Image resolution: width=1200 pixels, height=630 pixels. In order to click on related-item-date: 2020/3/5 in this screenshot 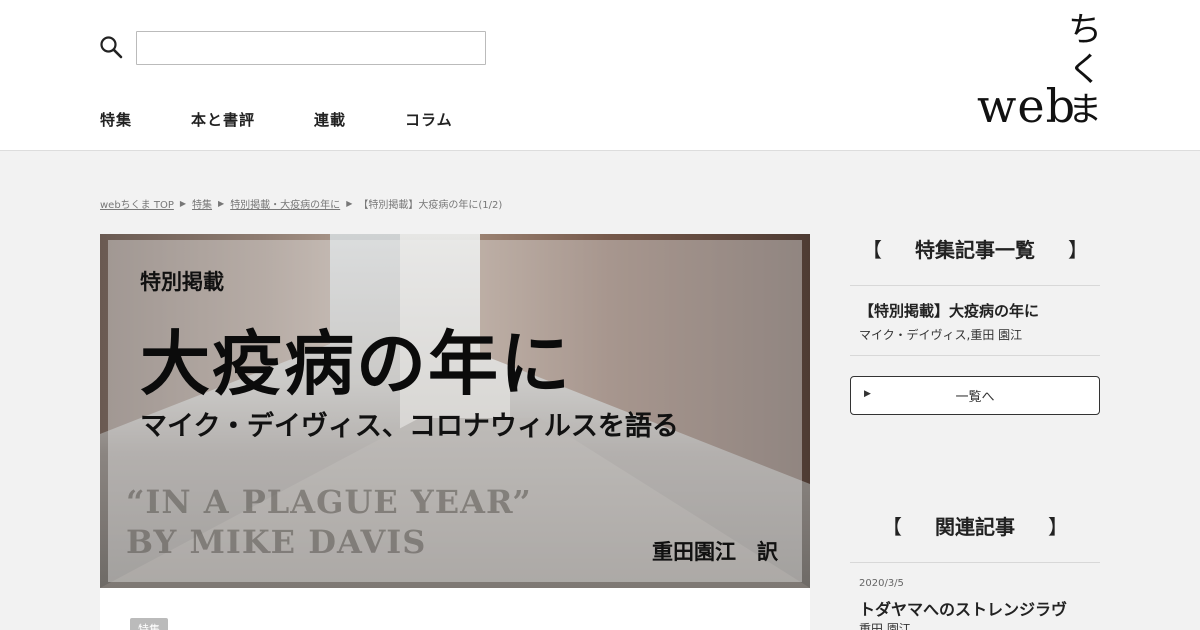, I will do `click(881, 583)`.